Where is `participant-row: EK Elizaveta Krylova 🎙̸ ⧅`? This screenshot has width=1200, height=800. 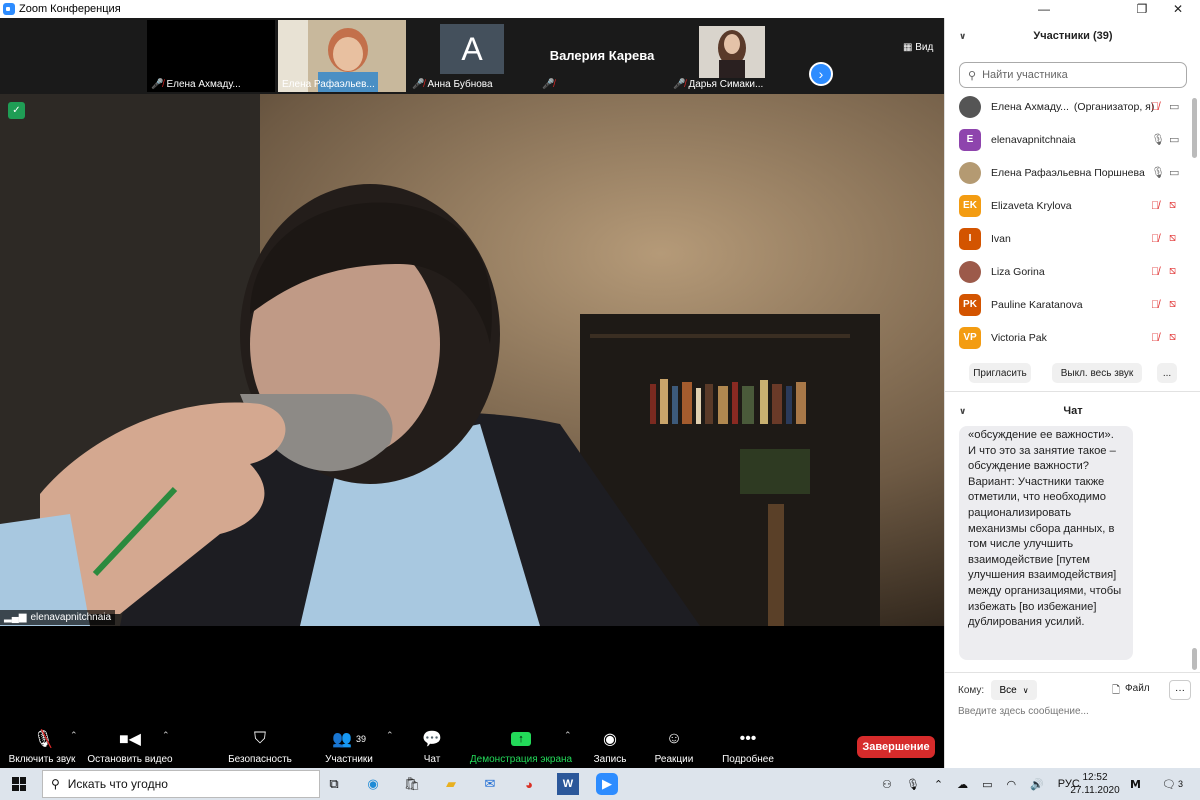 participant-row: EK Elizaveta Krylova 🎙̸ ⧅ is located at coordinates (1069, 205).